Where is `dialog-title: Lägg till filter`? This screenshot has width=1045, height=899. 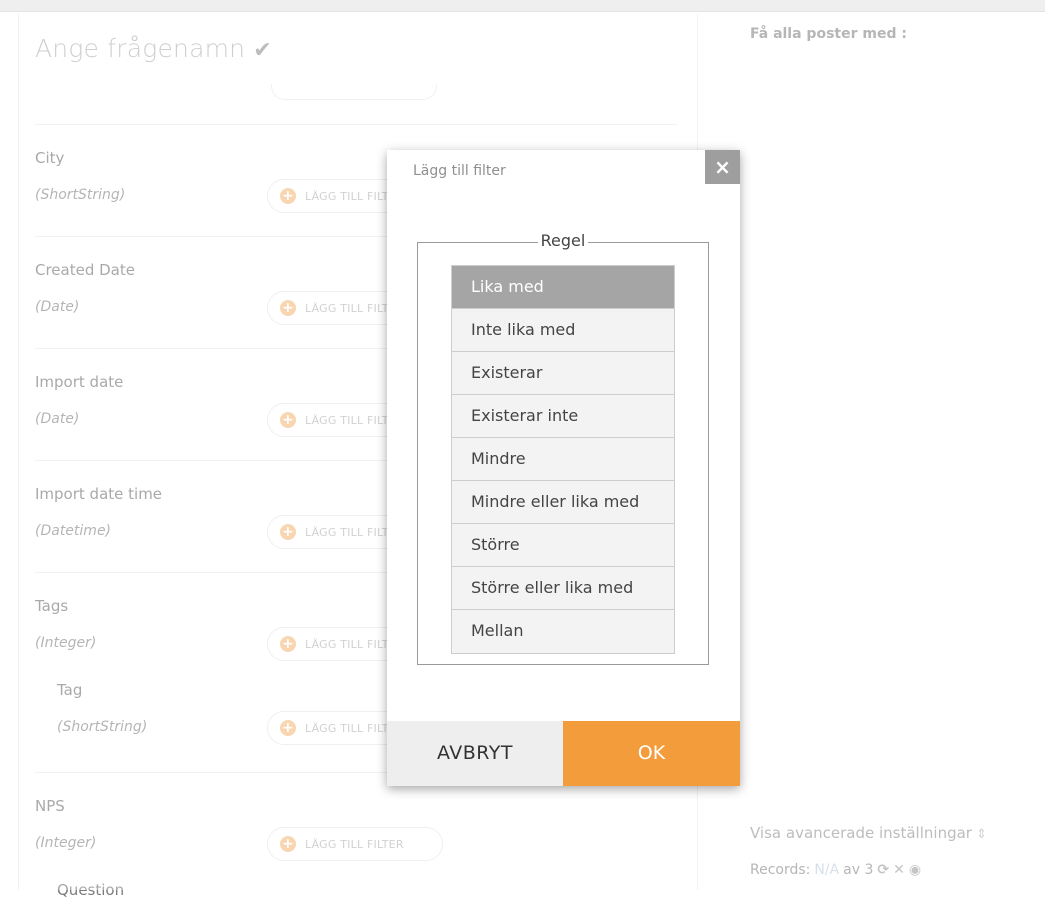 dialog-title: Lägg till filter is located at coordinates (459, 171).